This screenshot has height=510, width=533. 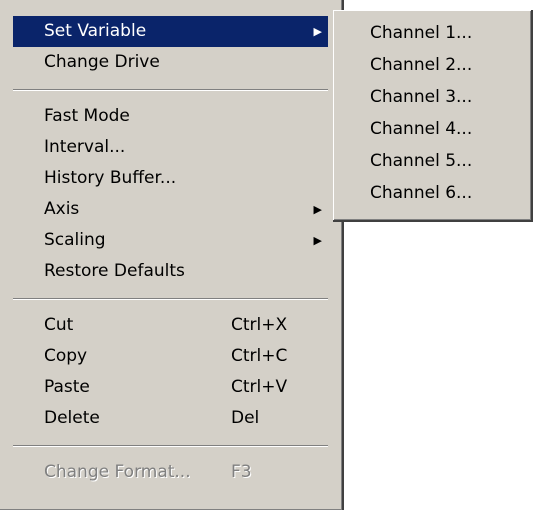 I want to click on menu-item-change-drive: Change Drive, so click(x=170, y=62).